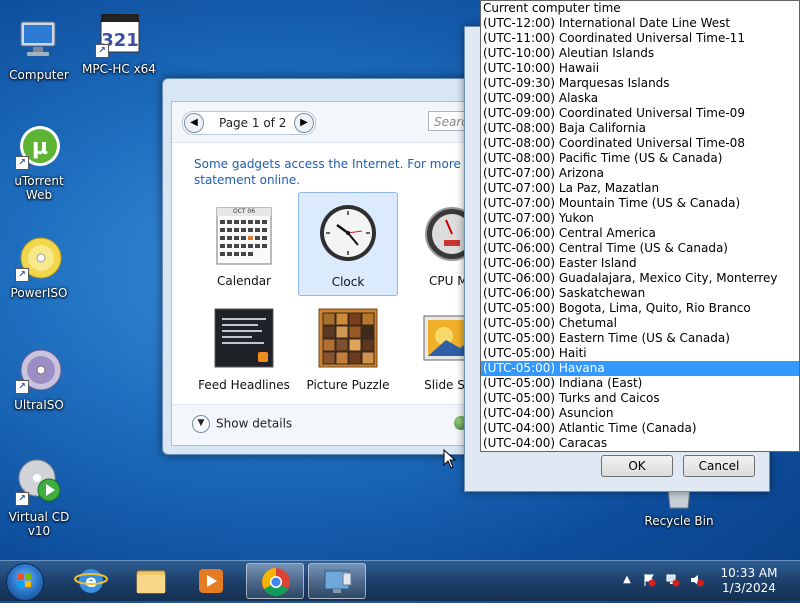 The image size is (800, 603). Describe the element at coordinates (39, 40) in the screenshot. I see `computer-icon` at that location.